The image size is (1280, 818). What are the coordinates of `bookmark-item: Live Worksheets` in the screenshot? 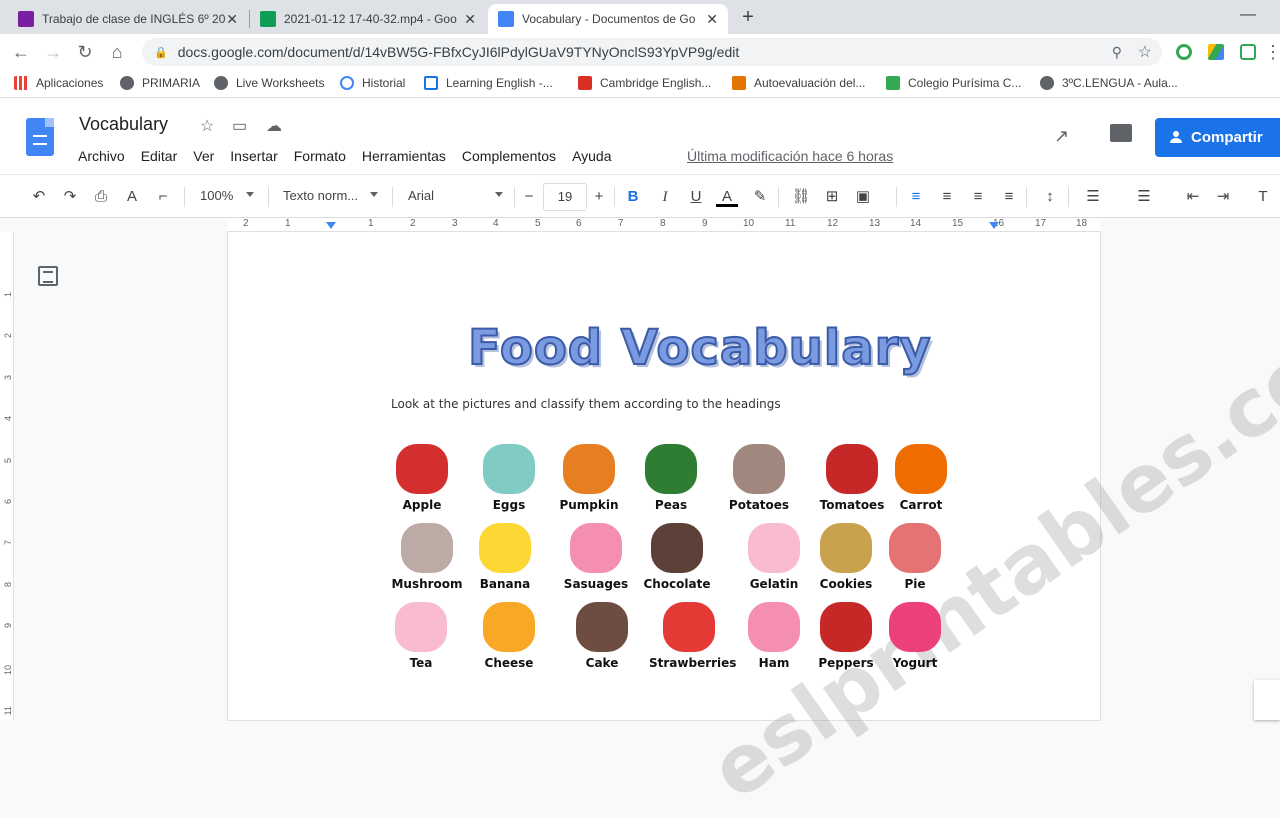 It's located at (269, 83).